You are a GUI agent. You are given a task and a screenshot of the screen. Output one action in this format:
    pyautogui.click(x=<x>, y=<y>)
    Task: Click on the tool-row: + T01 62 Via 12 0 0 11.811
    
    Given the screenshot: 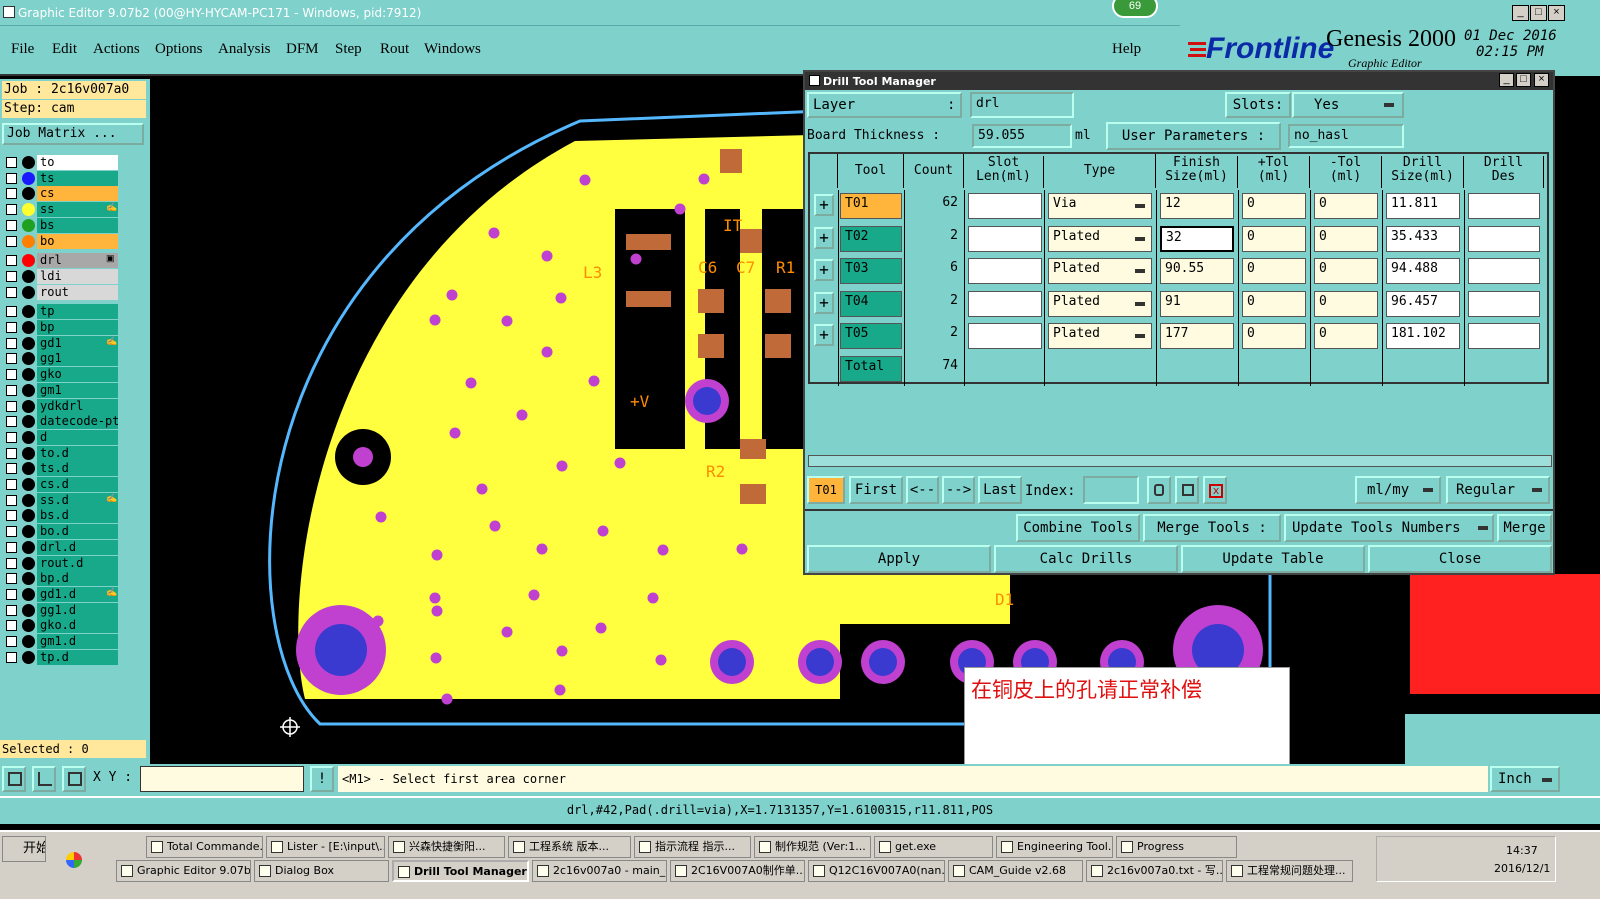 What is the action you would take?
    pyautogui.click(x=1180, y=206)
    